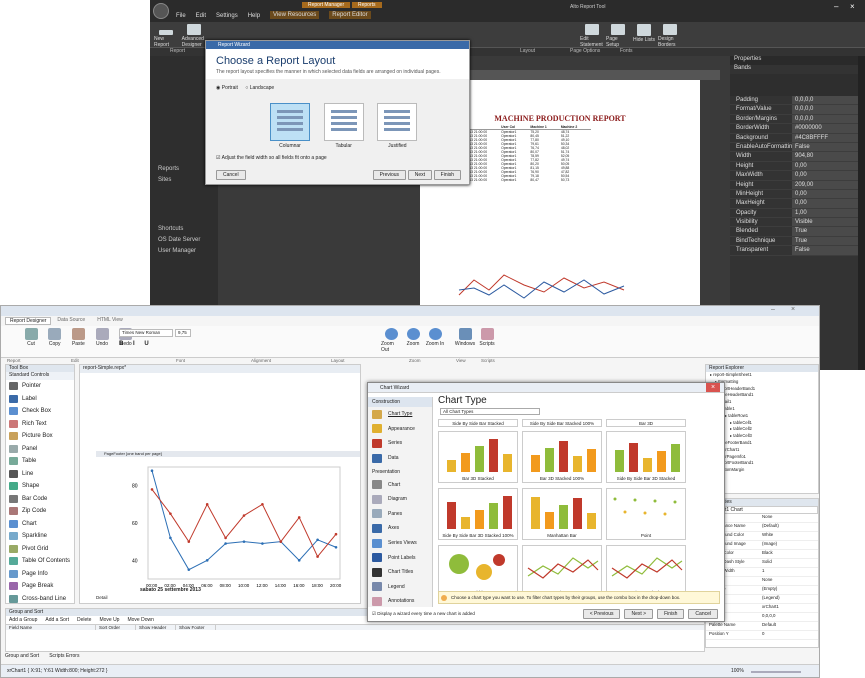  What do you see at coordinates (435, 340) in the screenshot?
I see `zoom-in-button: Zoom In` at bounding box center [435, 340].